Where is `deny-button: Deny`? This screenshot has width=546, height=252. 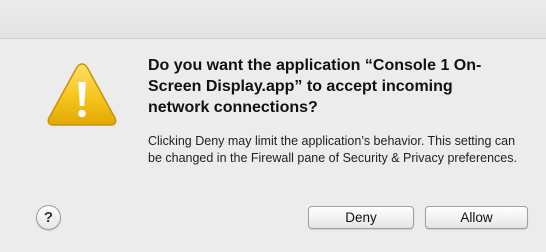
deny-button: Deny is located at coordinates (361, 217).